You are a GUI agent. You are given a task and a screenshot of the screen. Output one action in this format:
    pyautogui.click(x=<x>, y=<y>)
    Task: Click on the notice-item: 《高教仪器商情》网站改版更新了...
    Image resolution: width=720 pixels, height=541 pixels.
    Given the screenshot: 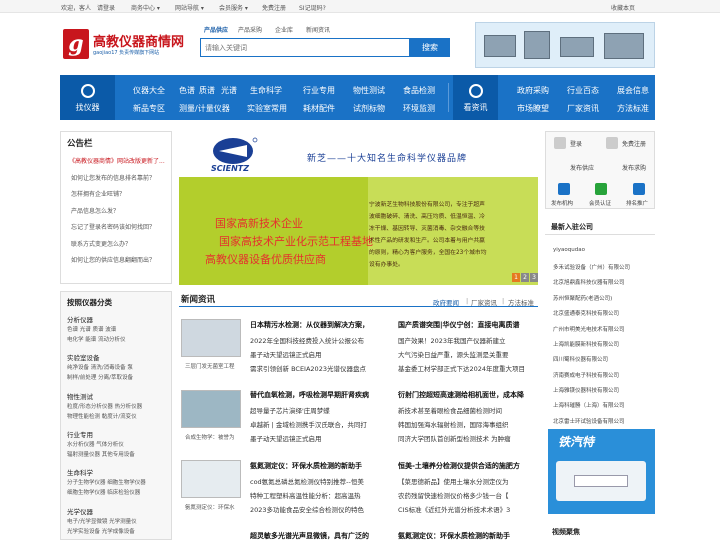 What is the action you would take?
    pyautogui.click(x=117, y=160)
    